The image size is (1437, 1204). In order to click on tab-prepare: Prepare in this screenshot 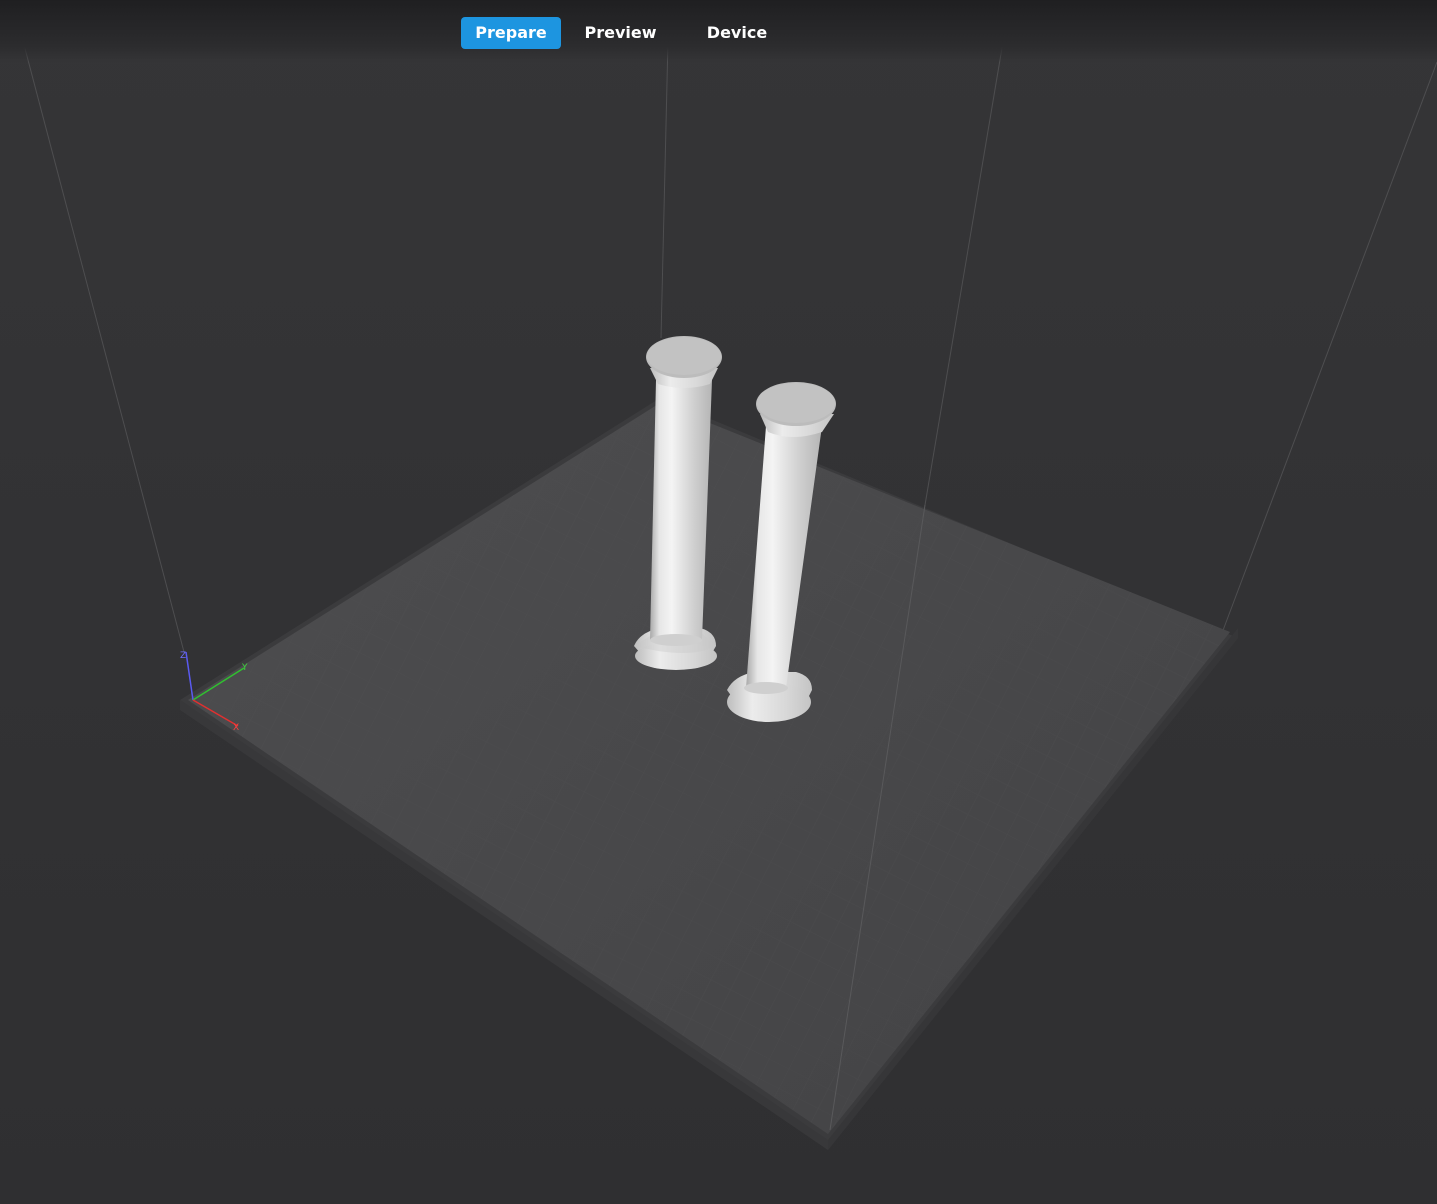, I will do `click(511, 33)`.